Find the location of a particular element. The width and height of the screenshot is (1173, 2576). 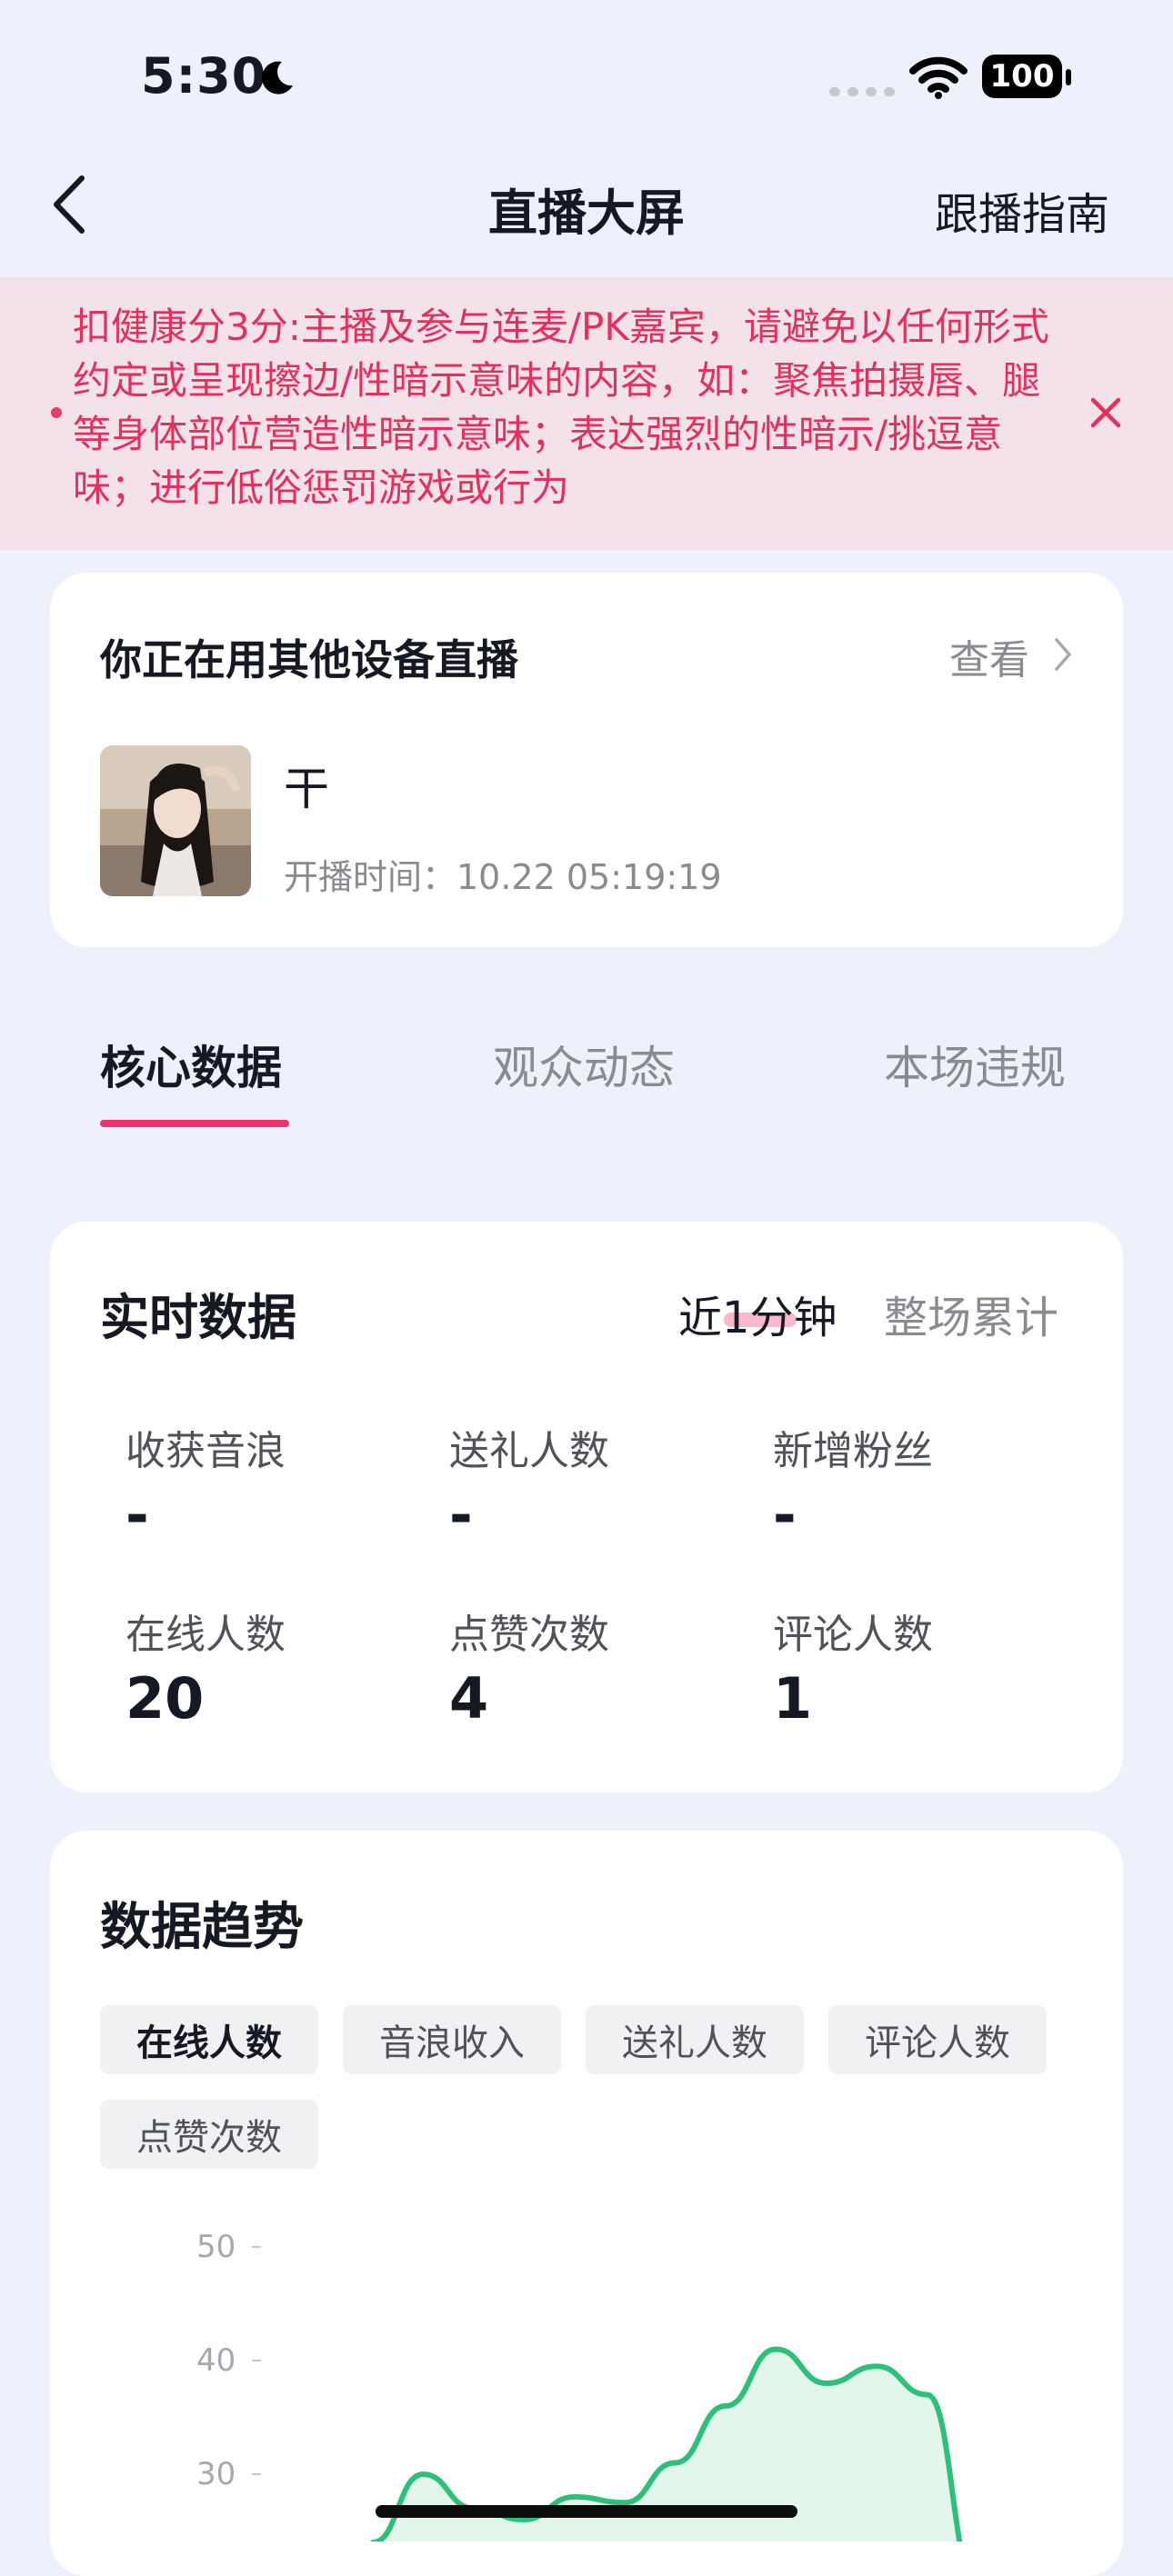

realtime-title: 实时数据 is located at coordinates (198, 1317).